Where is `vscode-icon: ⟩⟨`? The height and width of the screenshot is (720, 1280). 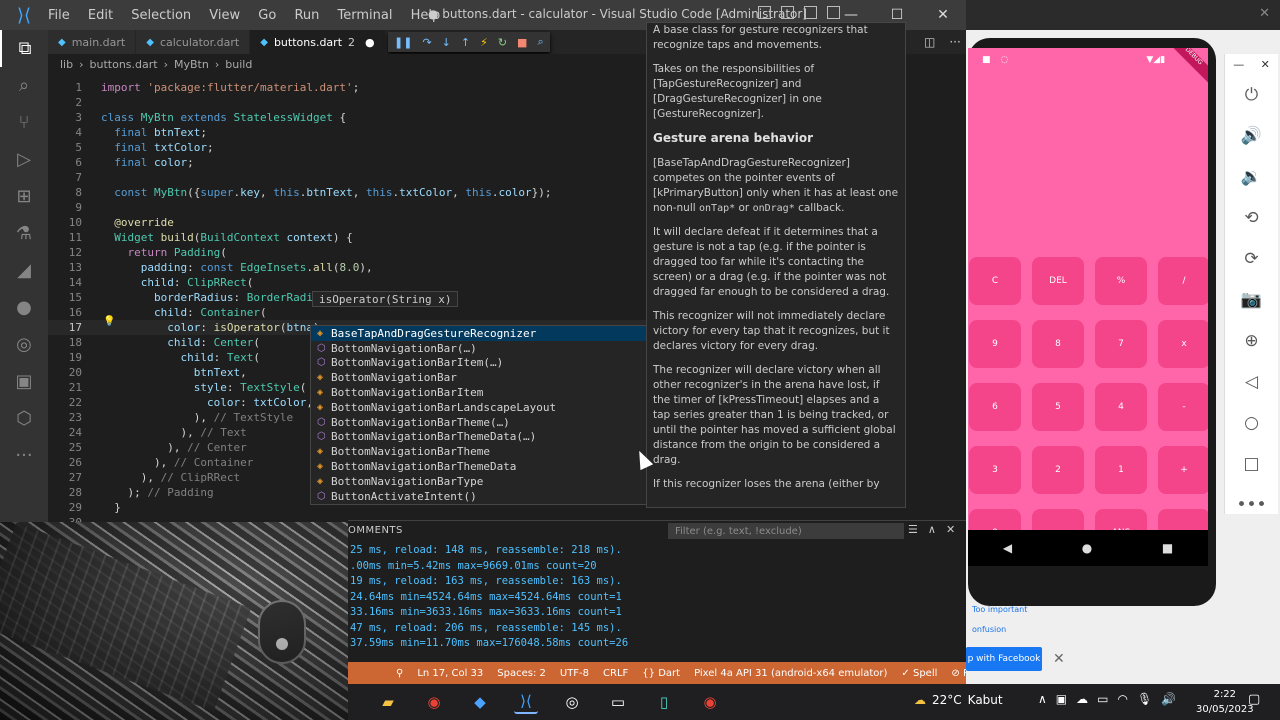 vscode-icon: ⟩⟨ is located at coordinates (526, 702).